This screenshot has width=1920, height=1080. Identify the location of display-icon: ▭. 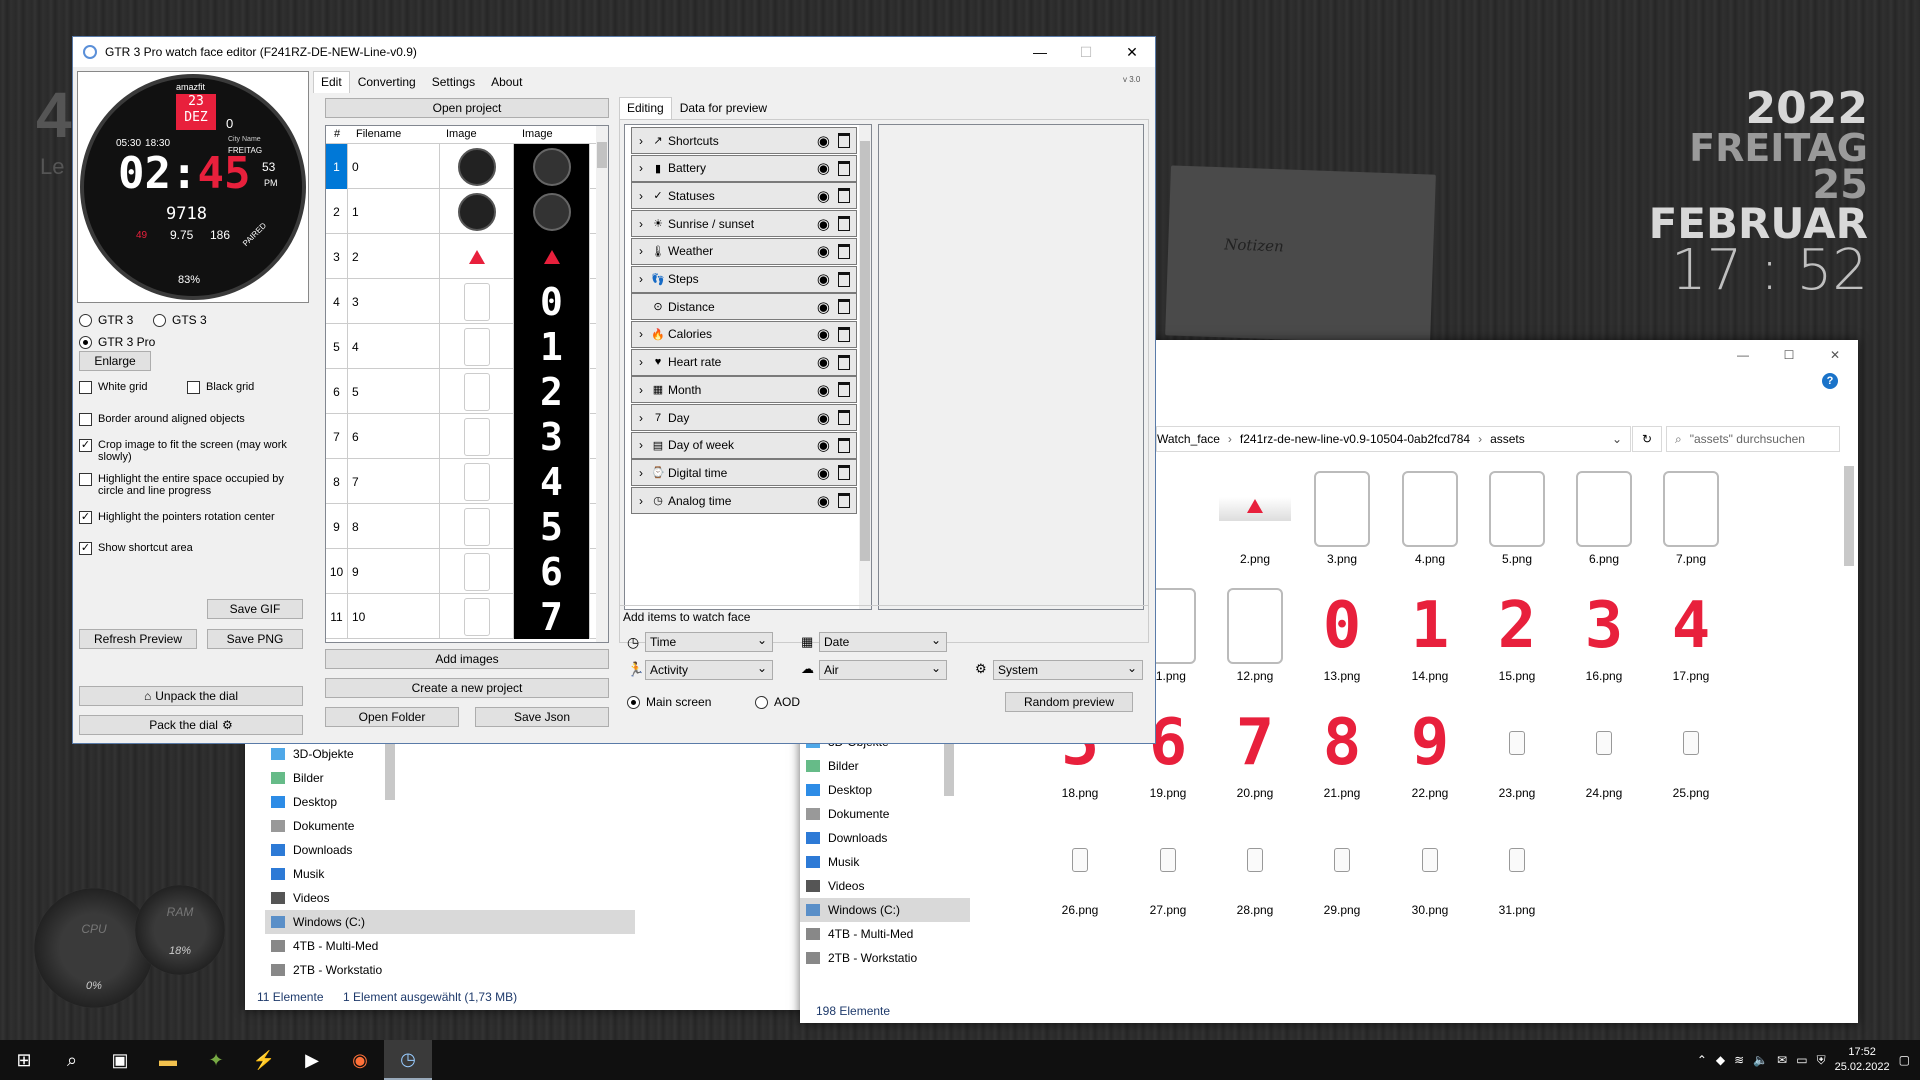
(1801, 1060).